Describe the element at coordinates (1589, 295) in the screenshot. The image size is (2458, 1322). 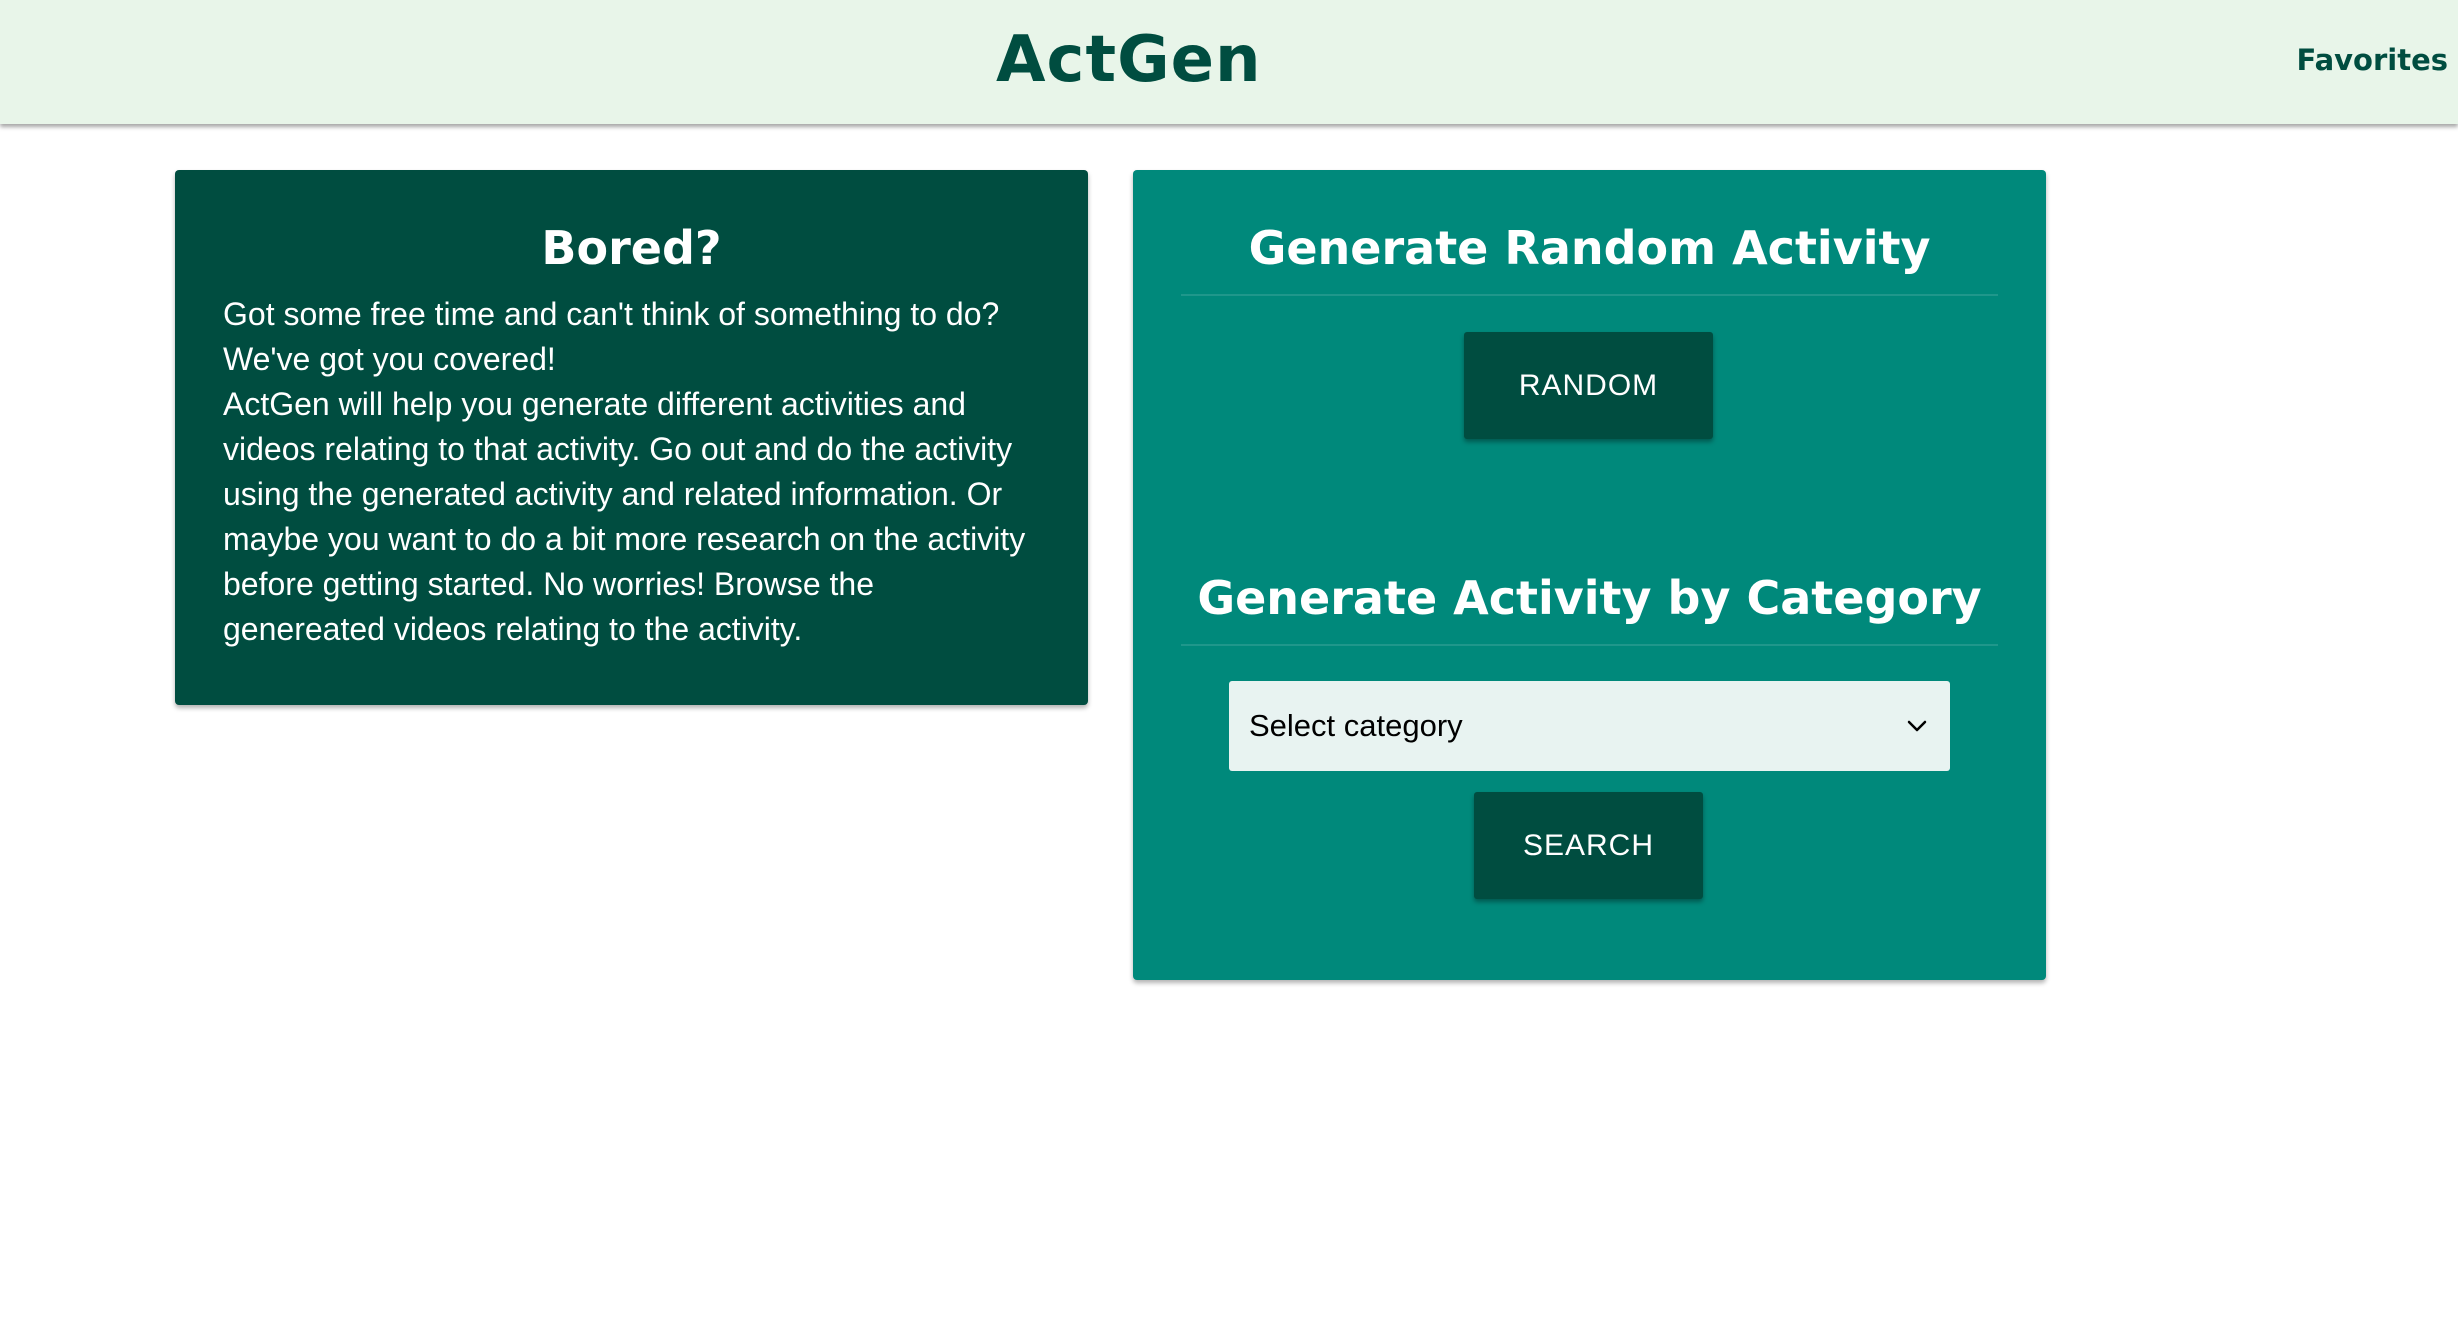
I see `random-section-divider` at that location.